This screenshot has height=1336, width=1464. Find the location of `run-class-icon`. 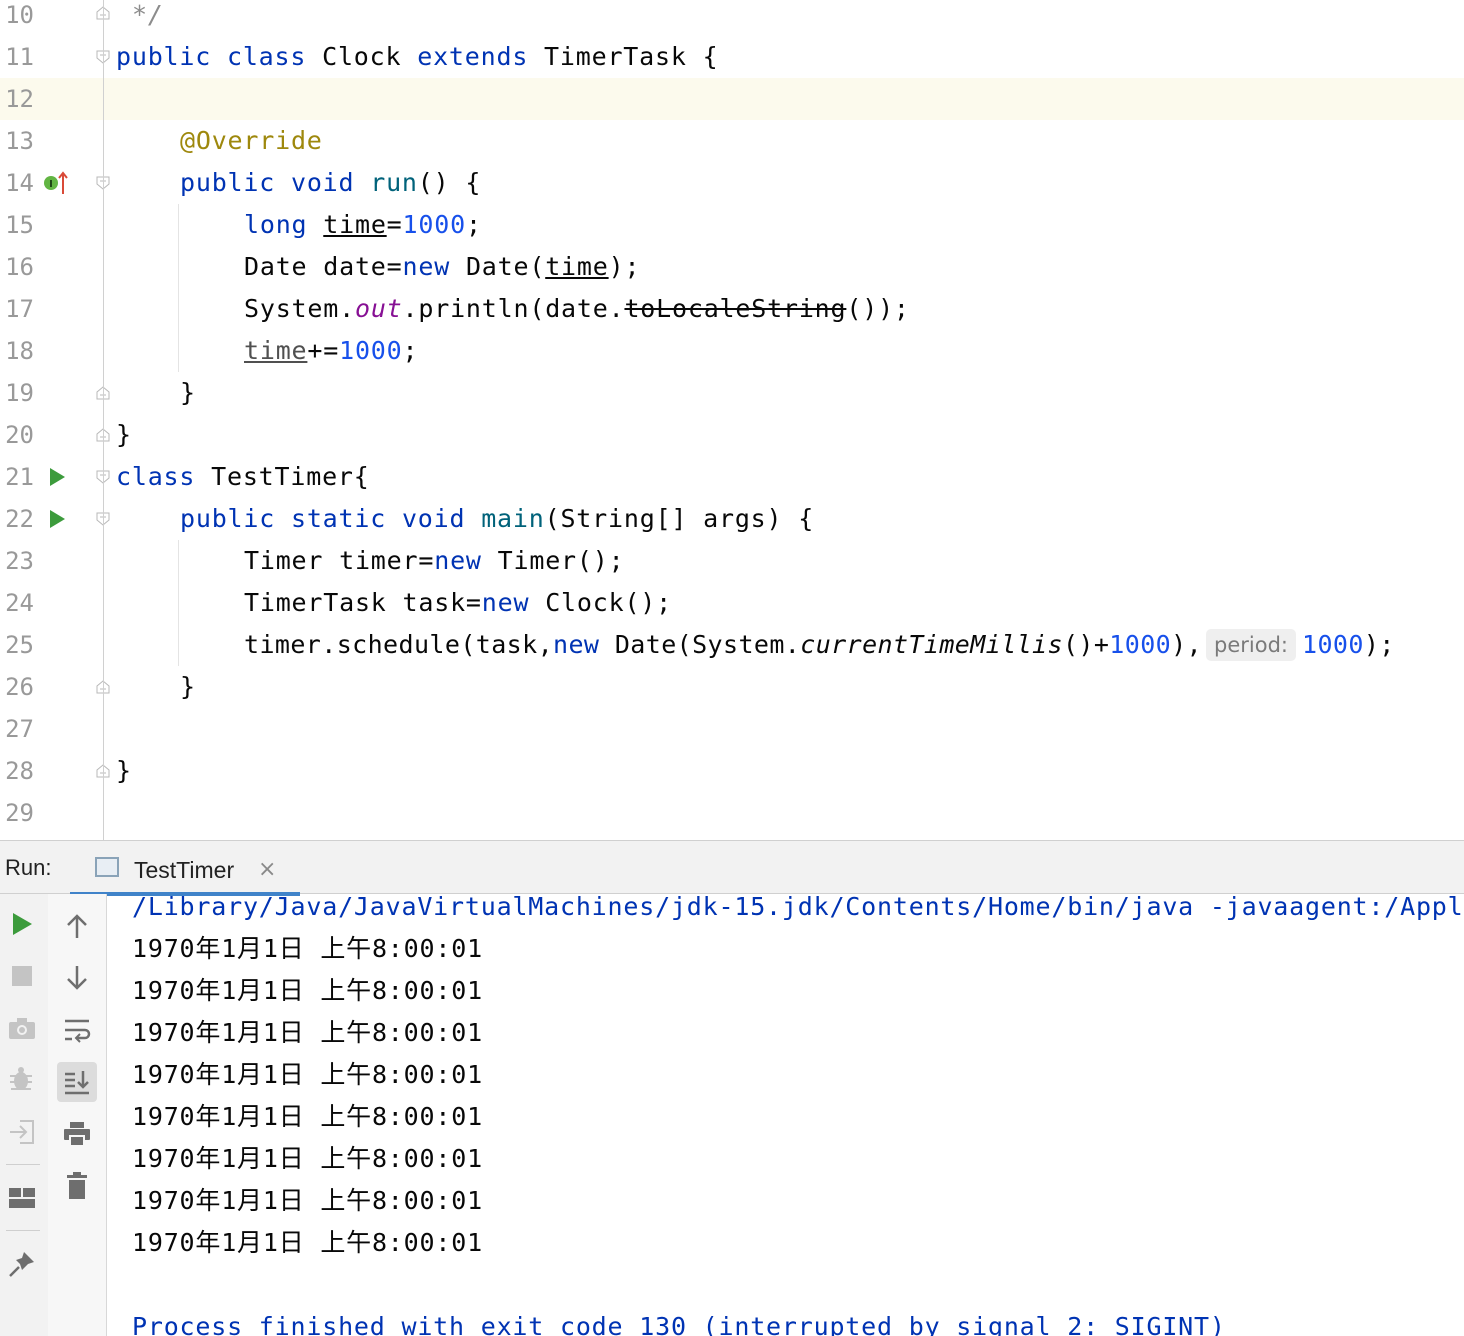

run-class-icon is located at coordinates (57, 477).